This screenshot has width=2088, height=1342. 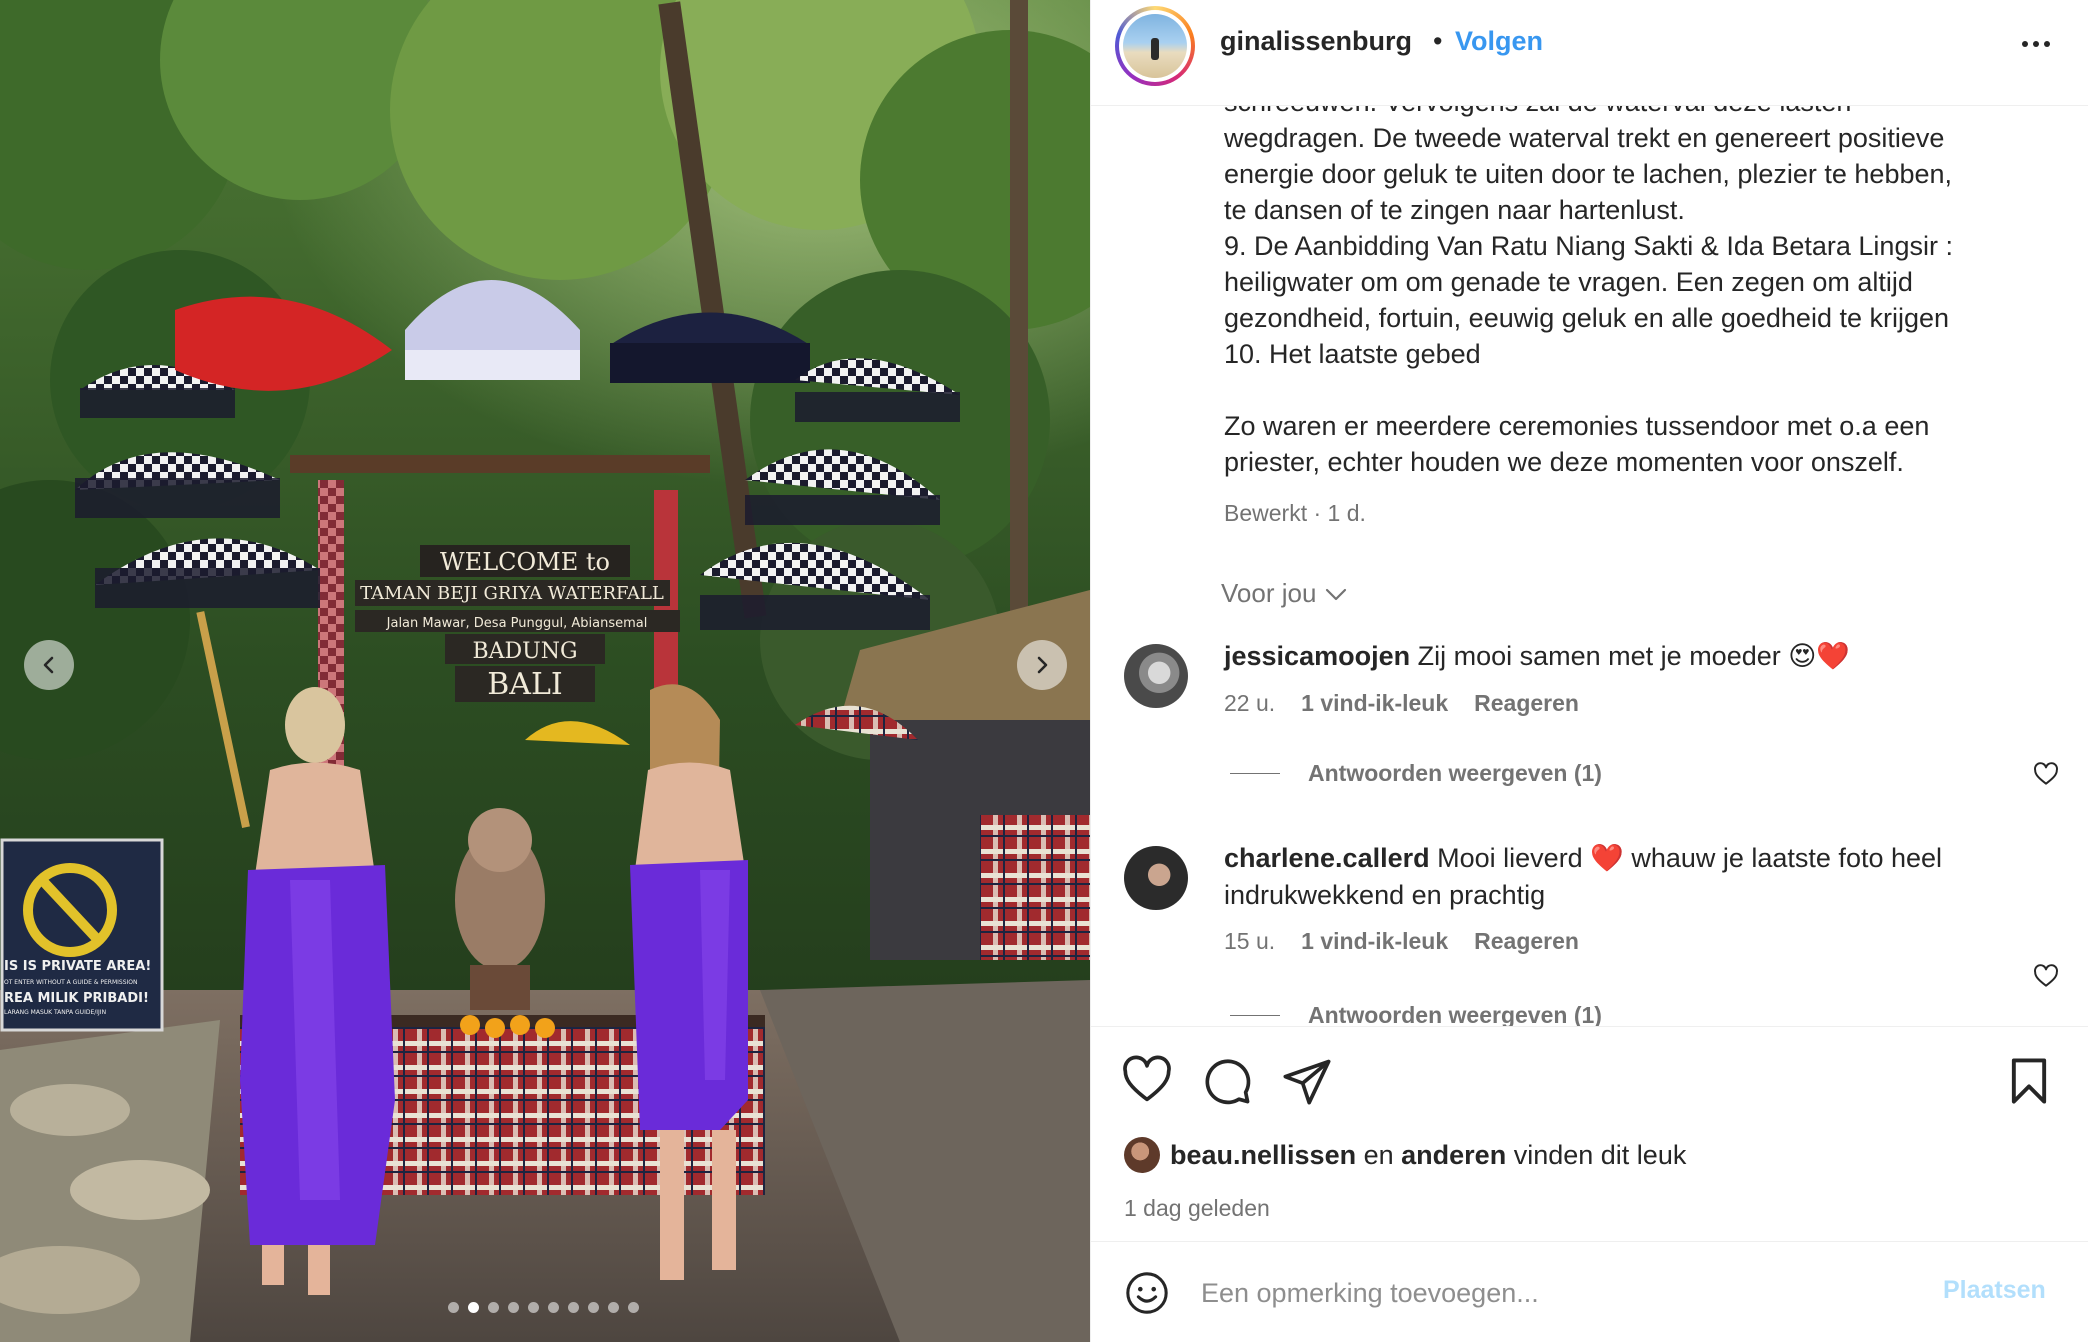 What do you see at coordinates (1250, 703) in the screenshot?
I see `comment-time: 22 u.` at bounding box center [1250, 703].